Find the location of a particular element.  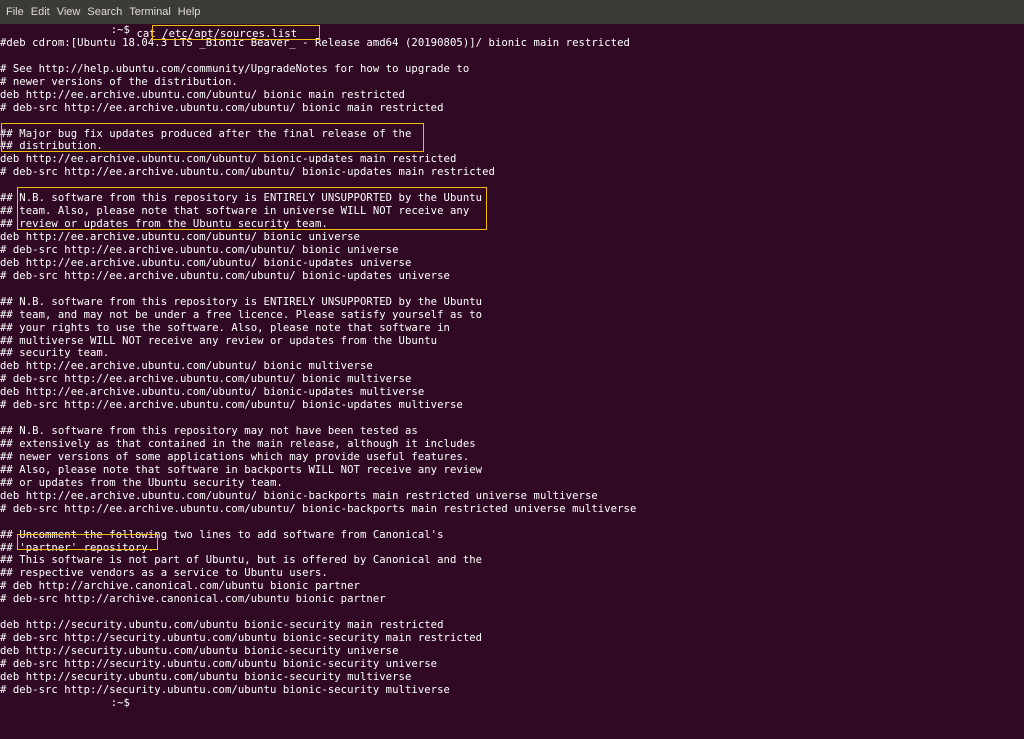

final-prompt-line: :~$ is located at coordinates (318, 703).